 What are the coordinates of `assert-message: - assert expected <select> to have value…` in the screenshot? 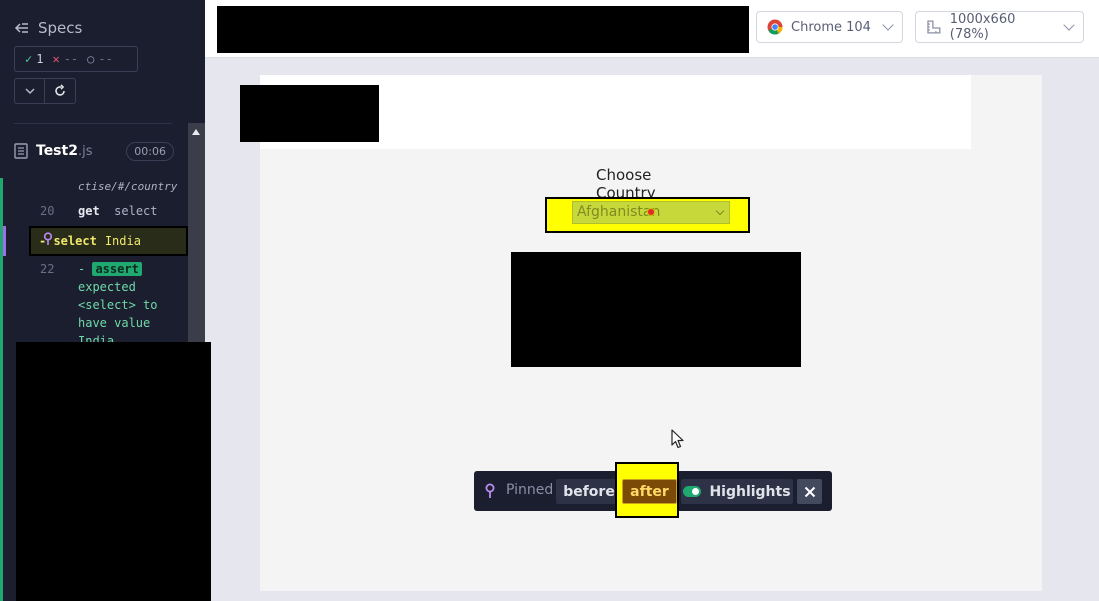 It's located at (118, 305).